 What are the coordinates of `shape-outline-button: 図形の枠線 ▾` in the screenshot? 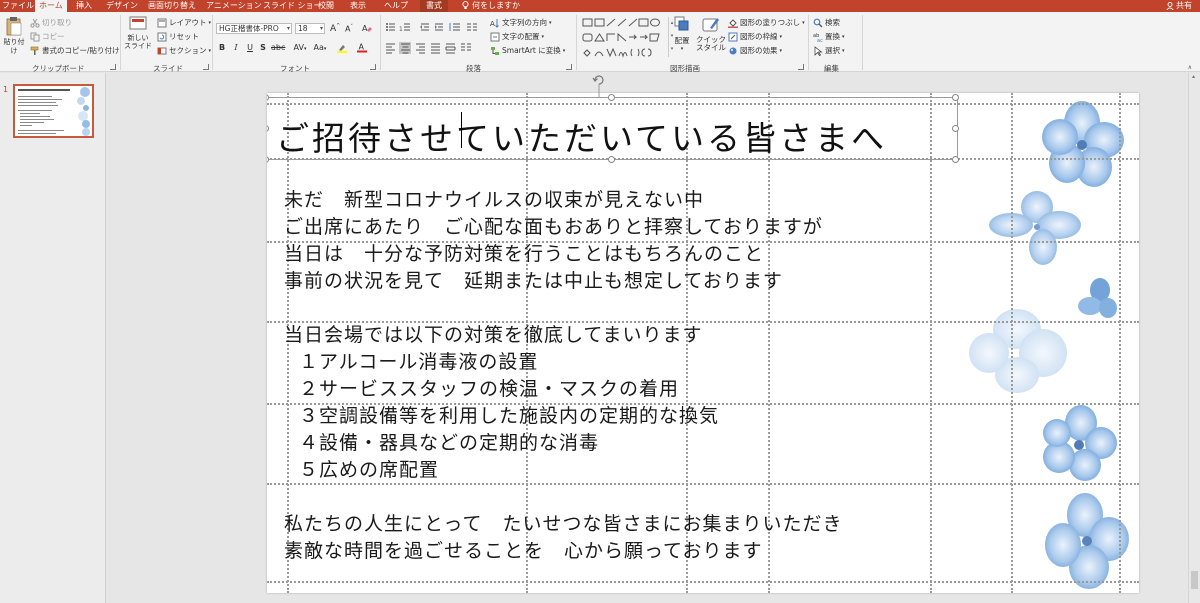 It's located at (755, 36).